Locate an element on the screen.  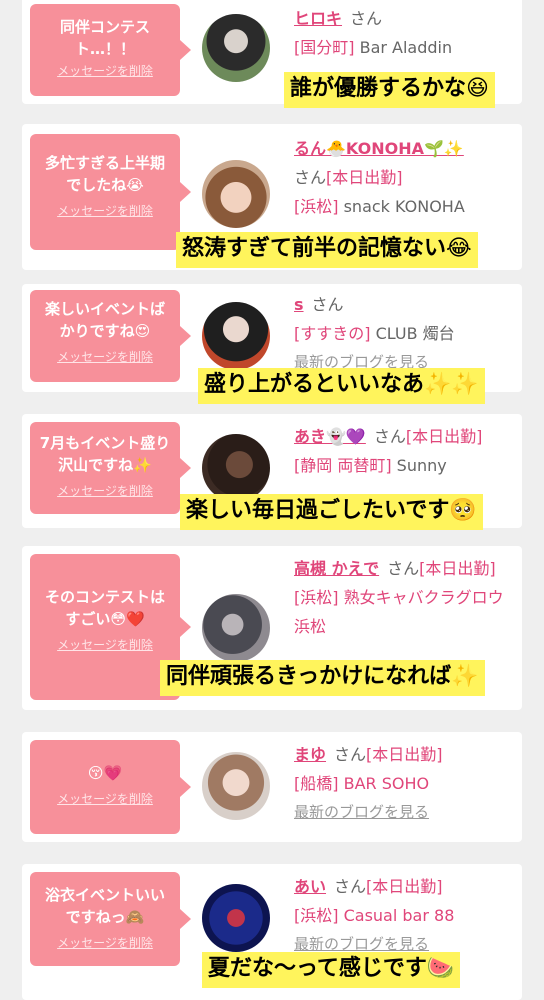
message-text: 多忙すぎる上半期でしたね😭 is located at coordinates (104, 174).